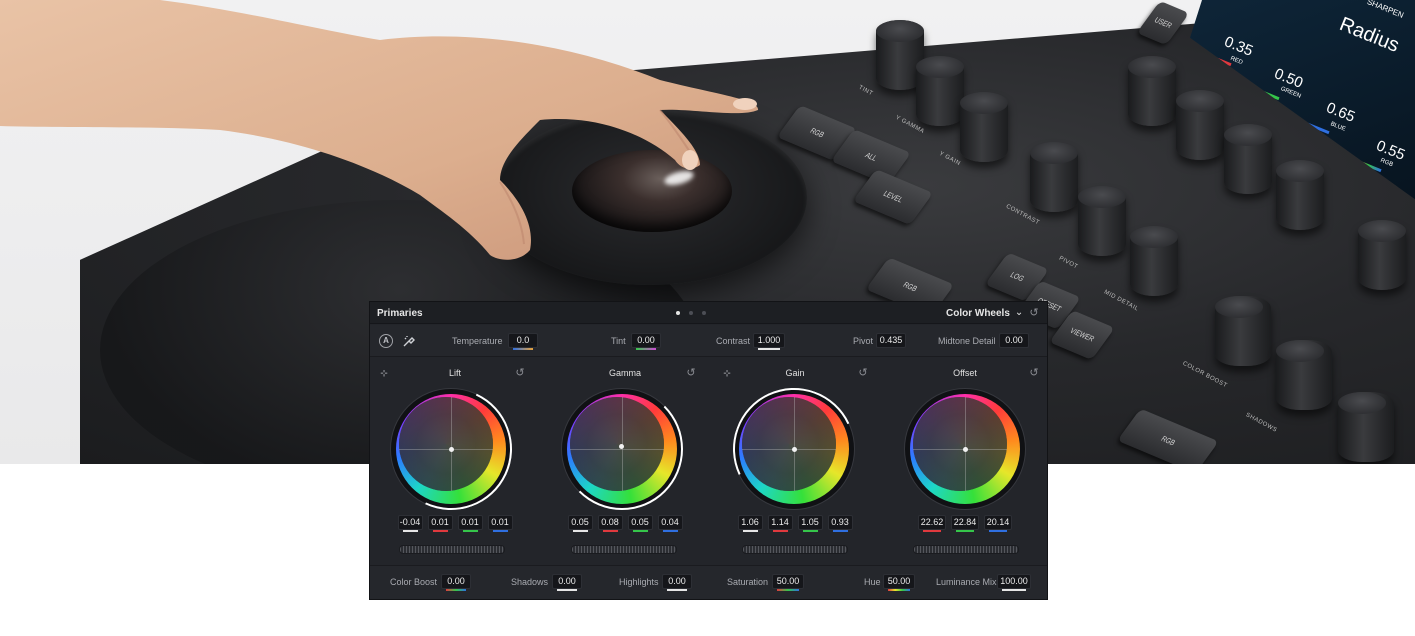 Image resolution: width=1415 pixels, height=636 pixels. What do you see at coordinates (960, 444) in the screenshot?
I see `wheel-shade` at bounding box center [960, 444].